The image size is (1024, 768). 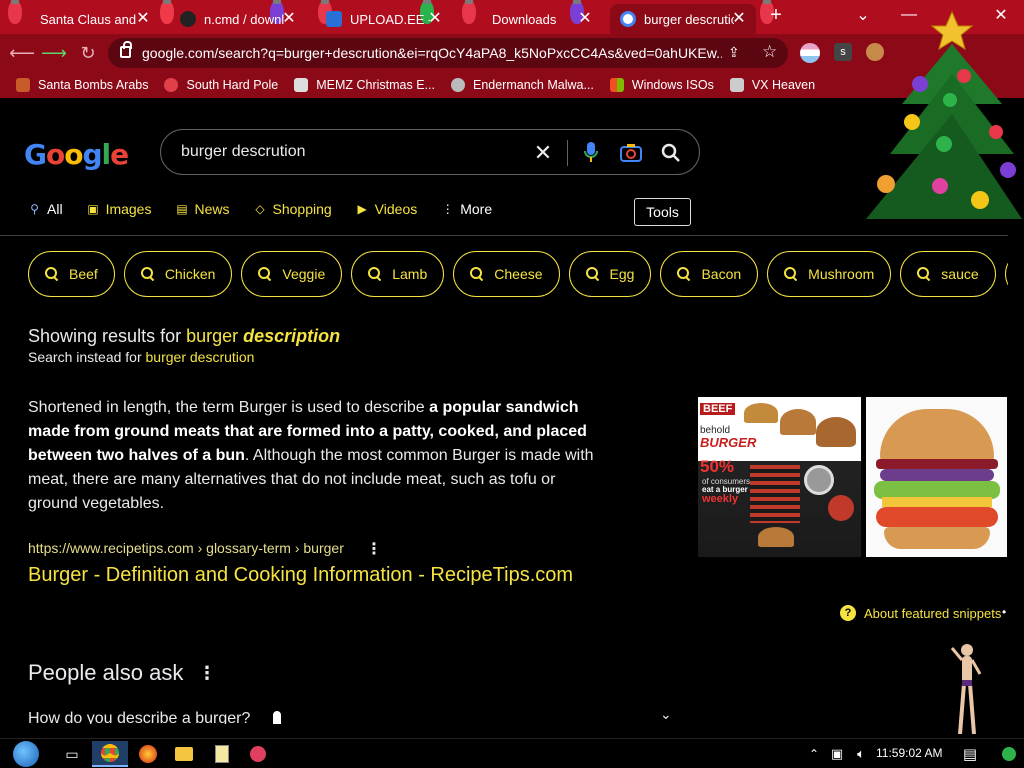 I want to click on paa-more-icon: ⋮, so click(x=207, y=673).